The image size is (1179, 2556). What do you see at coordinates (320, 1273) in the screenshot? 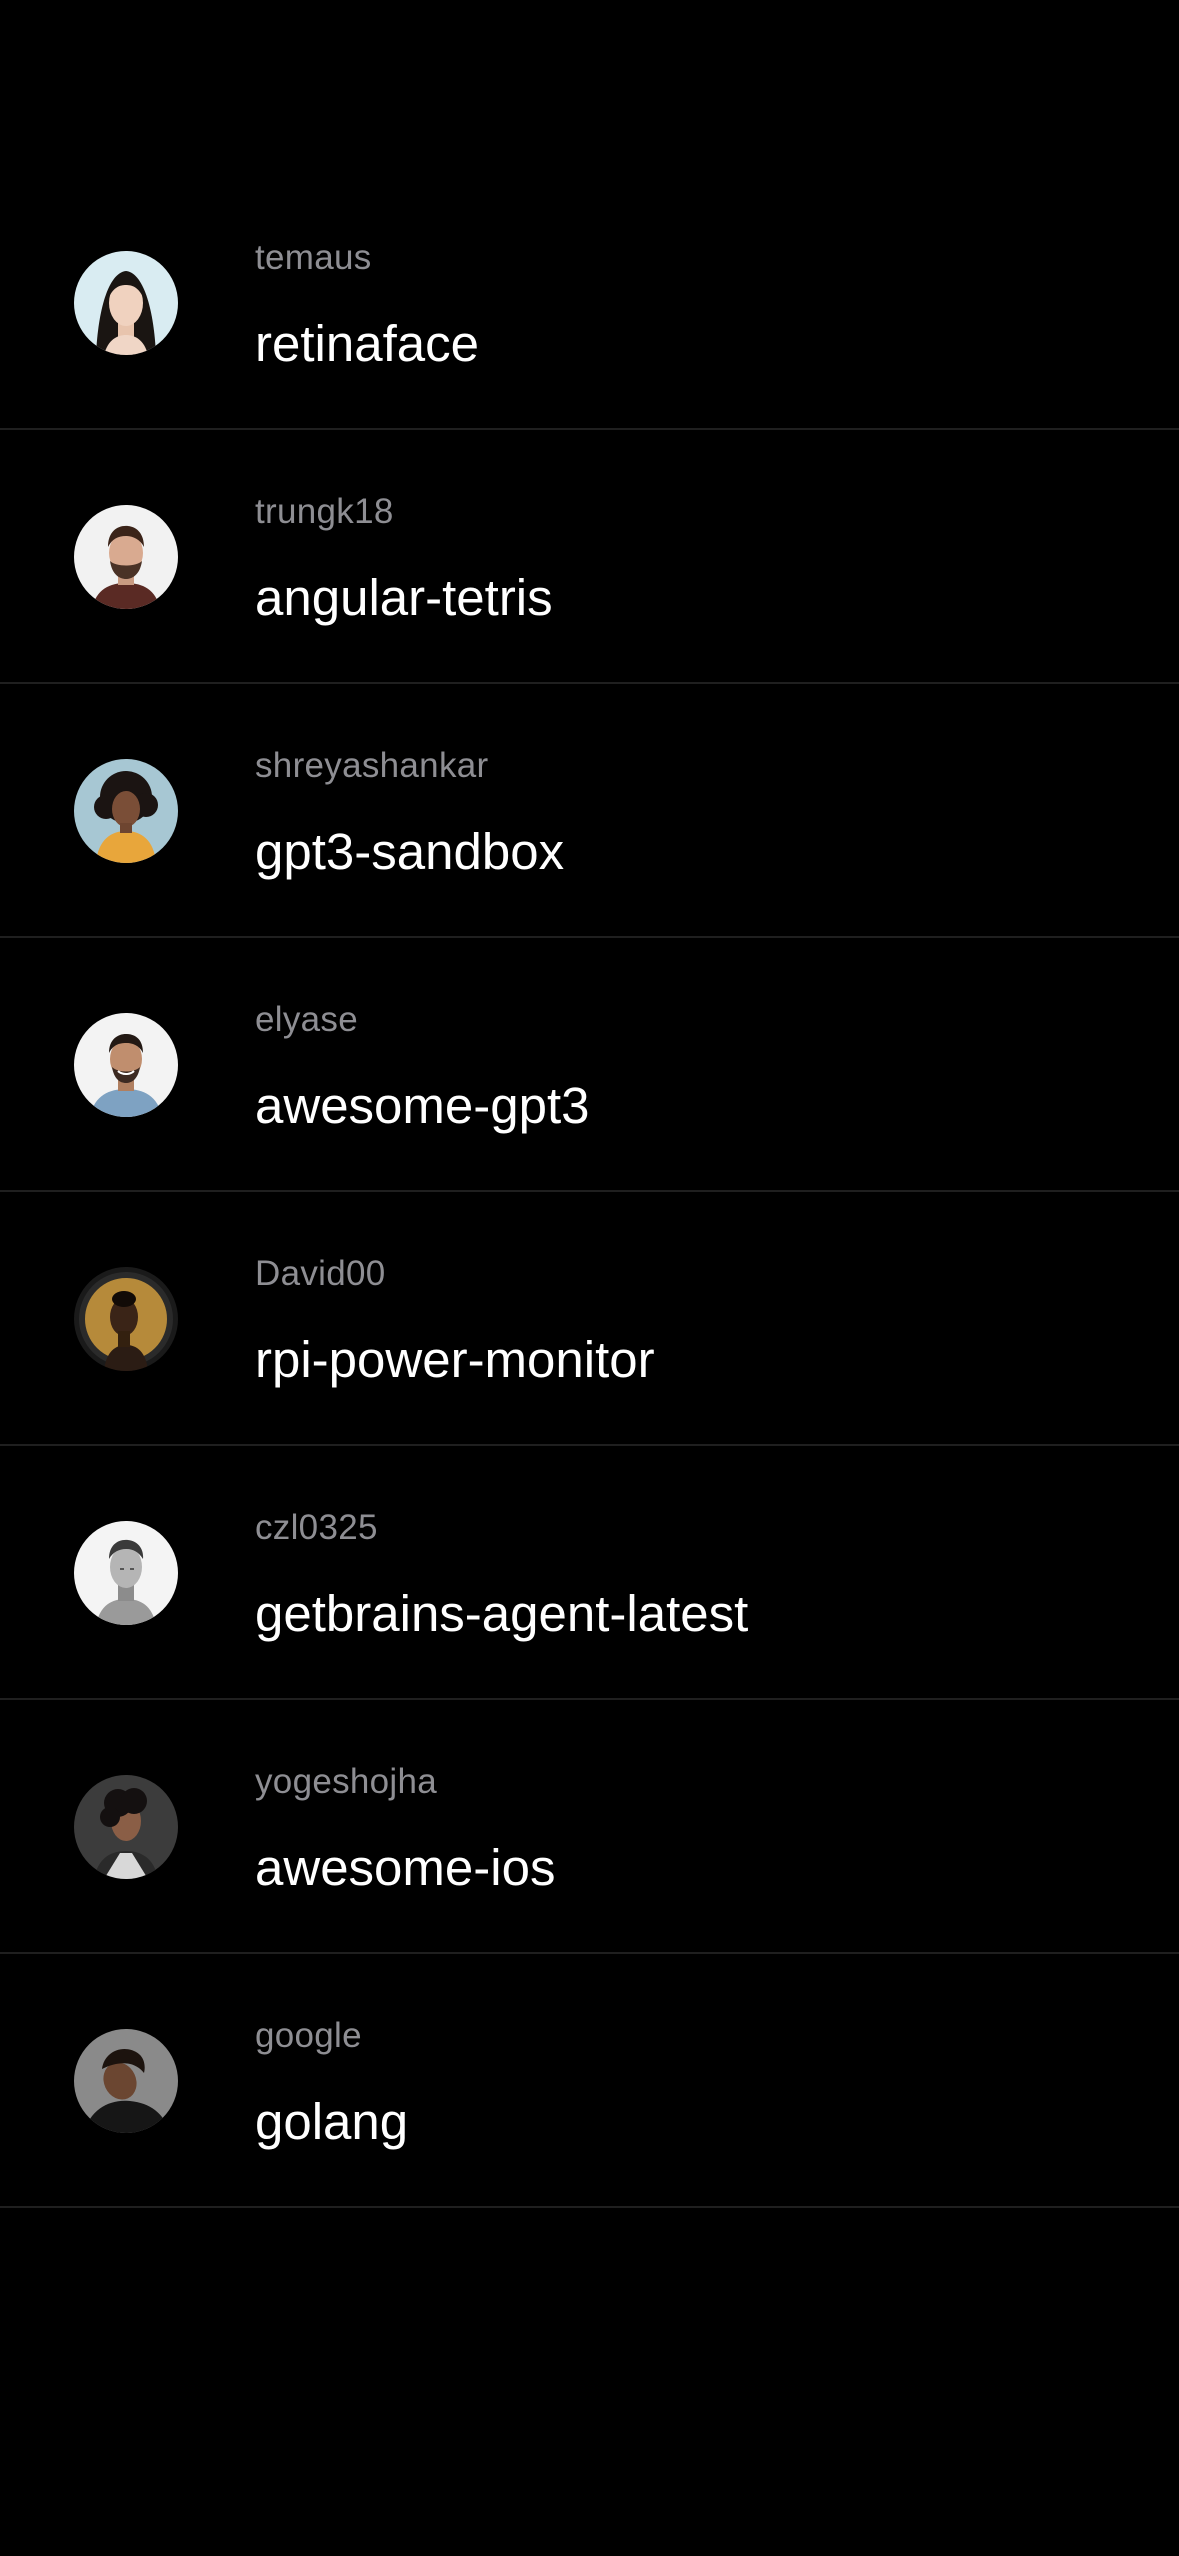
I see `repo-owner: David00` at bounding box center [320, 1273].